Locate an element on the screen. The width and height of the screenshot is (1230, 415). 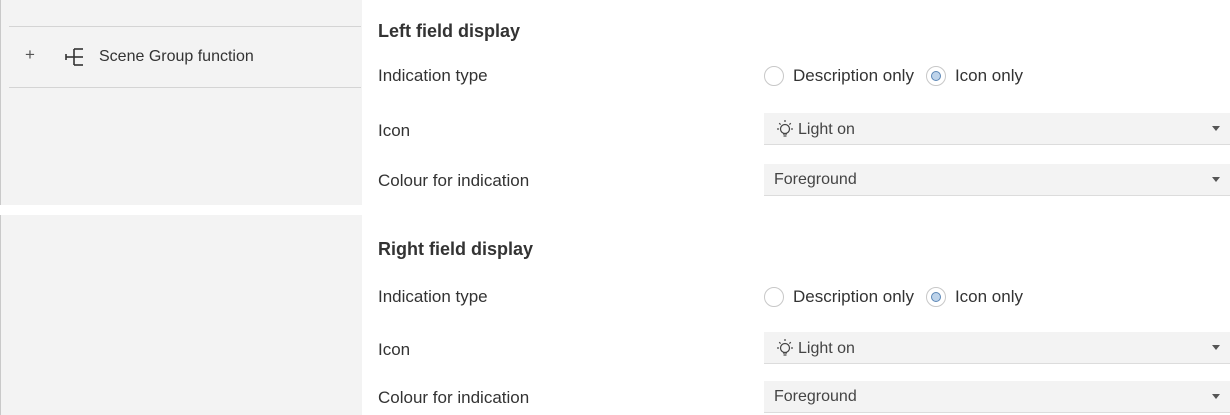
section-heading: Left field display is located at coordinates (449, 31).